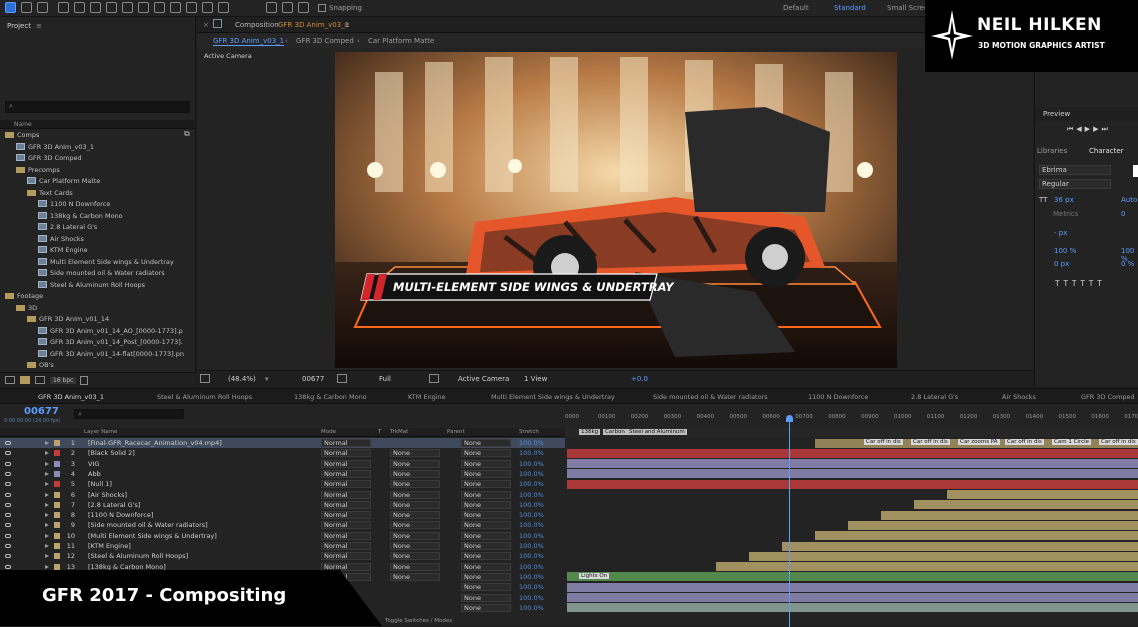 This screenshot has width=1138, height=627. Describe the element at coordinates (639, 379) in the screenshot. I see `exposure-value: +0.0` at that location.